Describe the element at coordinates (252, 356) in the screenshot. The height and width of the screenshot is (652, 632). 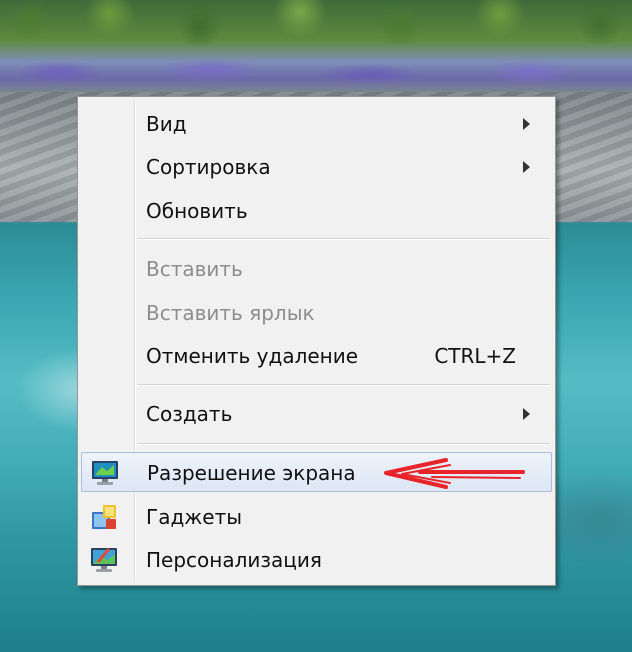
I see `menu-item-label: Отменить удаление` at that location.